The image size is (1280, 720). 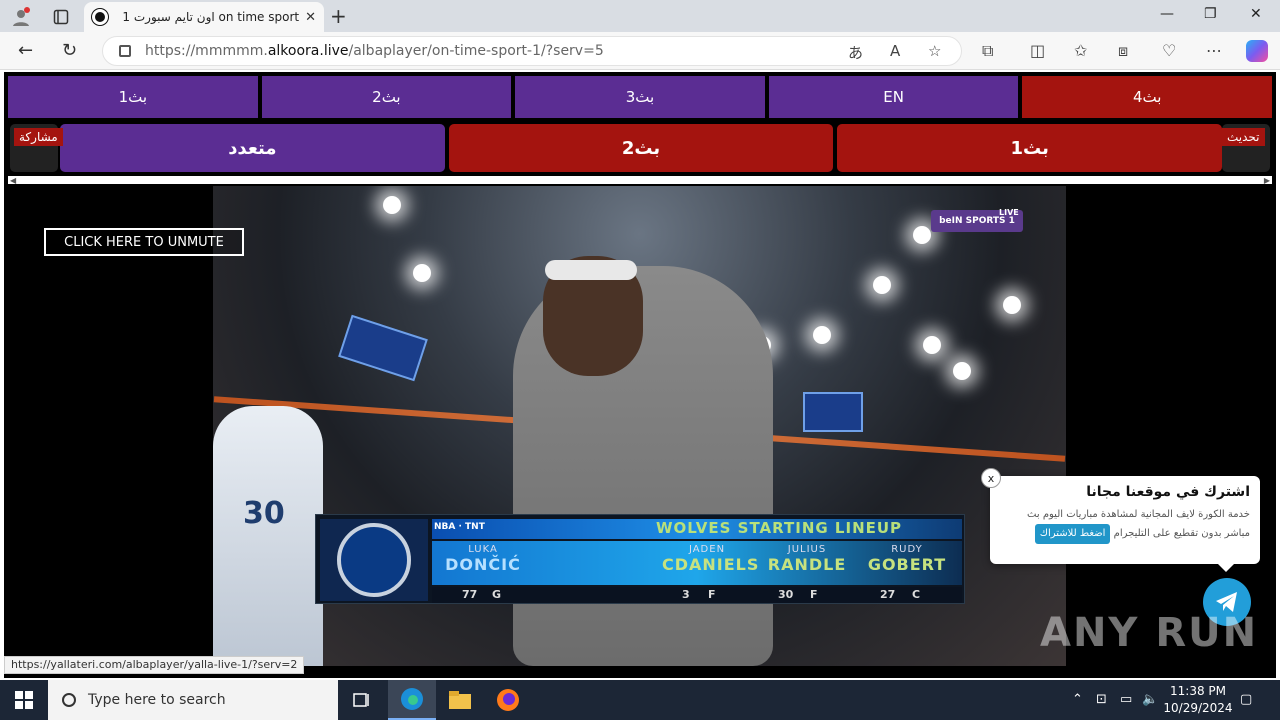 I want to click on server-buttons-row: بث1 بث2 بث3 EN بث4, so click(x=640, y=97).